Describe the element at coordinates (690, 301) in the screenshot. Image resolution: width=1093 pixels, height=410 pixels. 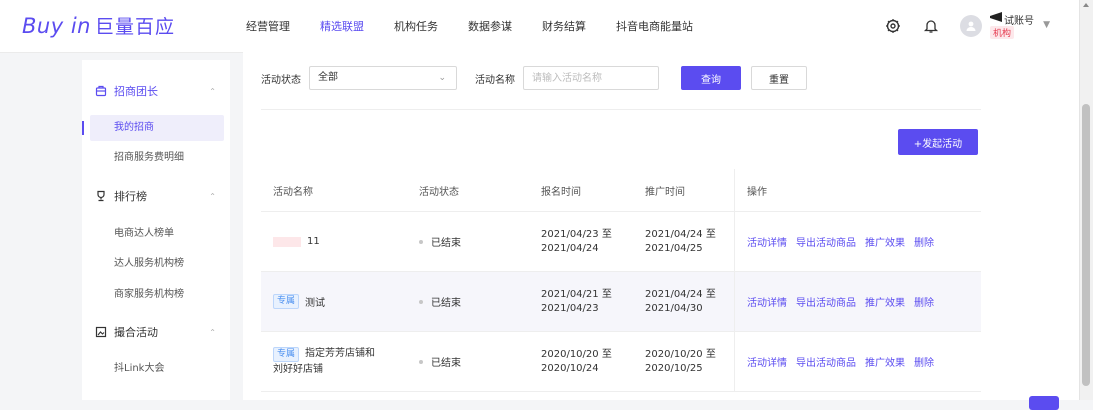
I see `promo-time-cell: 2021/04/24 至 2021/04/30` at that location.